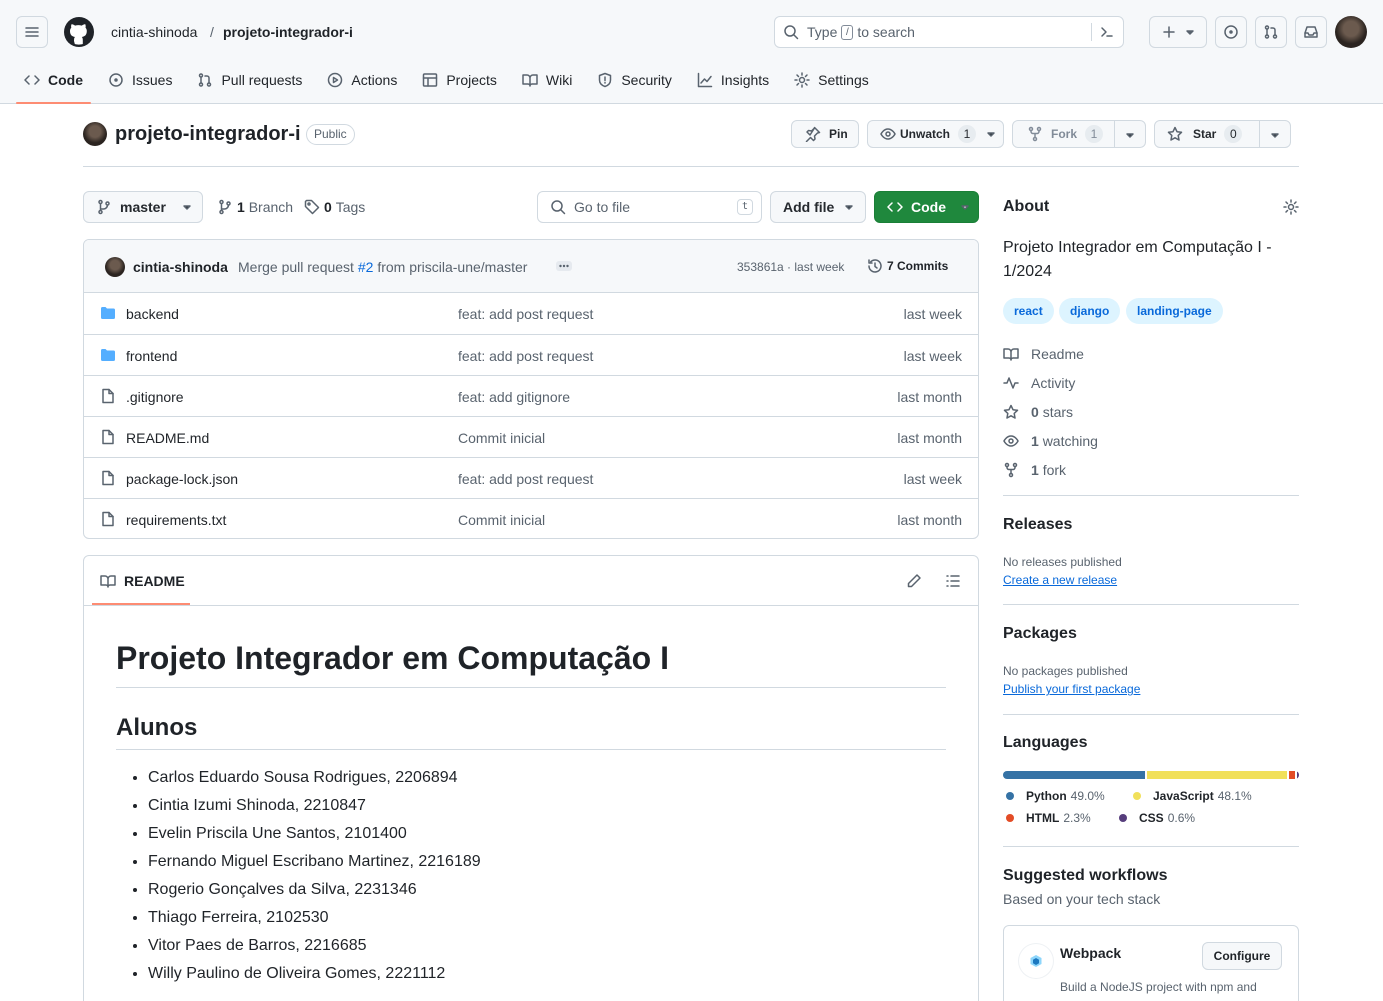 The width and height of the screenshot is (1383, 1001). I want to click on create-new-button, so click(1178, 32).